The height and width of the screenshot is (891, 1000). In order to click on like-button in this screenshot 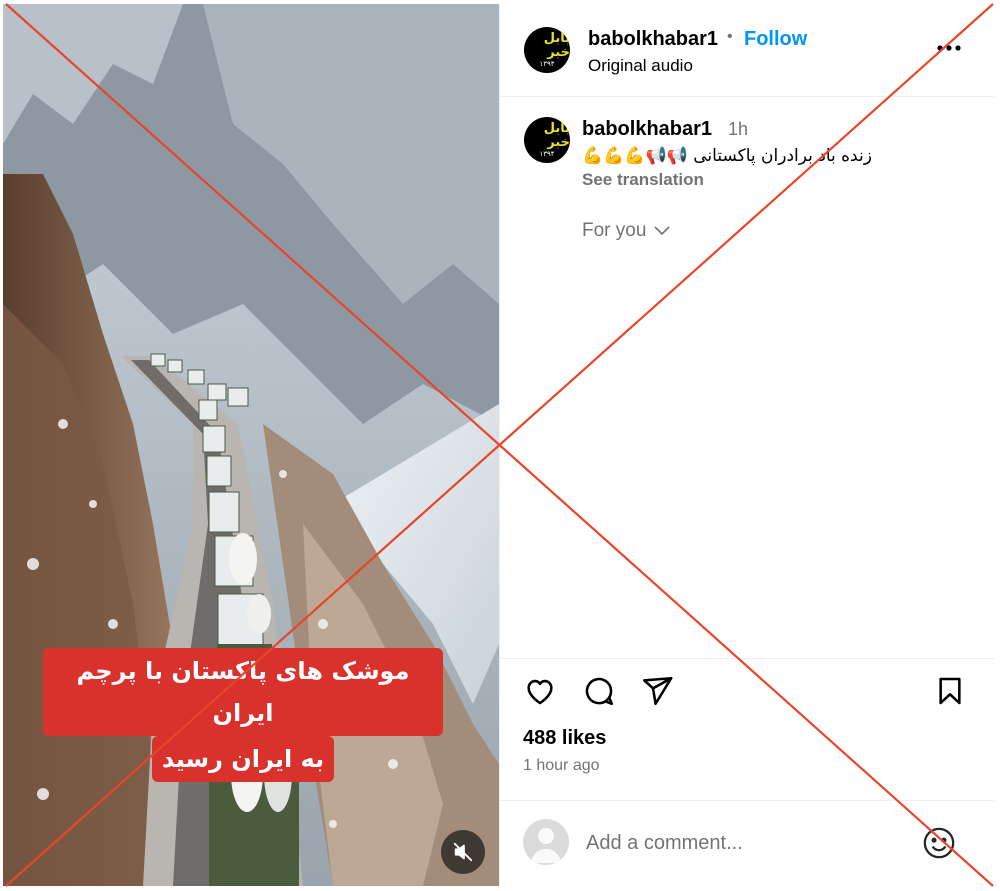, I will do `click(540, 693)`.